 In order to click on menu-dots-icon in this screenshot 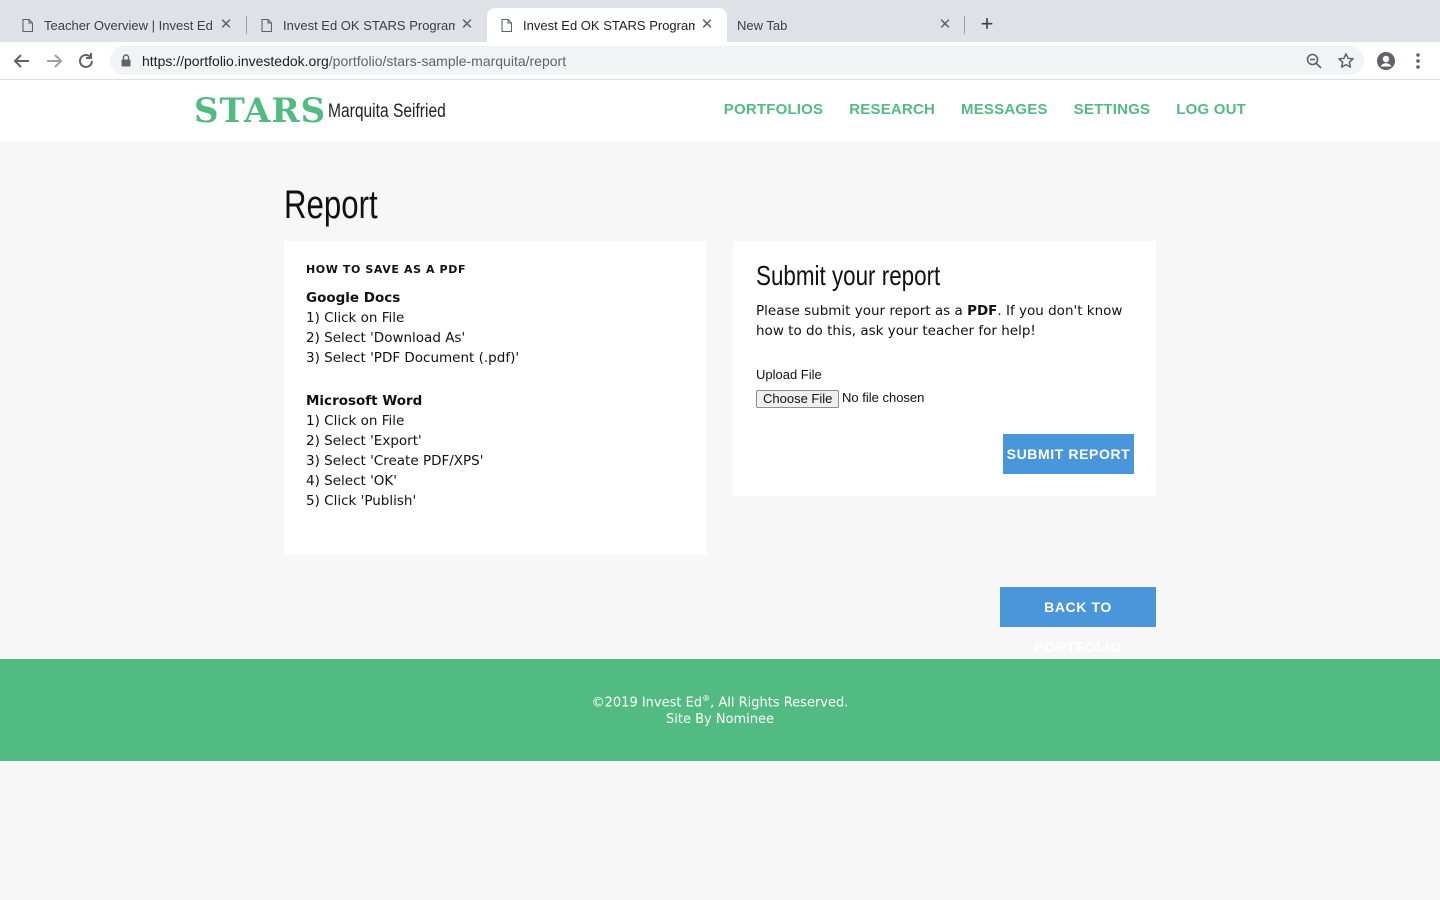, I will do `click(1418, 61)`.